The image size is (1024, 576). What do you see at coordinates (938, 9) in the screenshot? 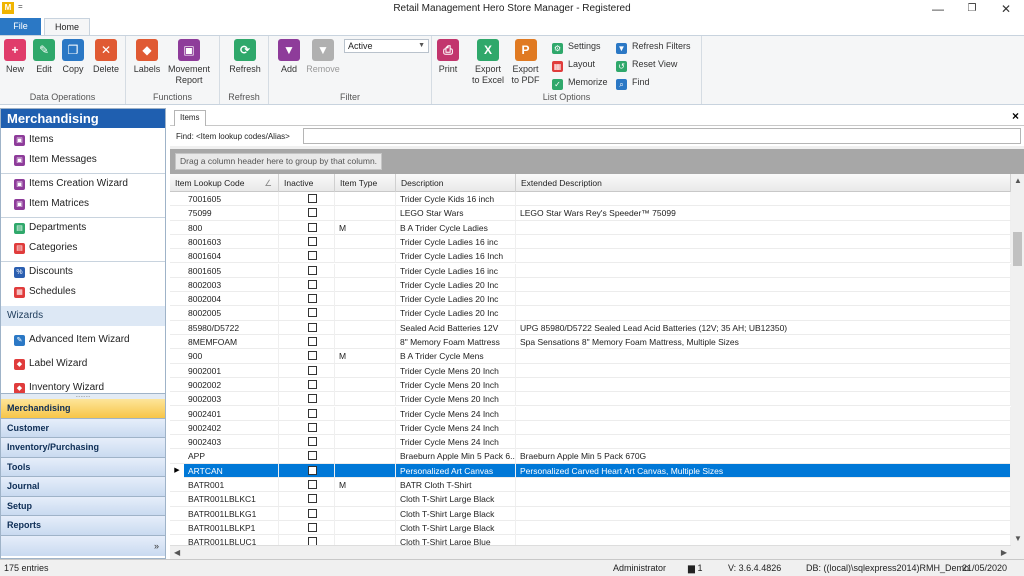
I see `minimize-button: —` at bounding box center [938, 9].